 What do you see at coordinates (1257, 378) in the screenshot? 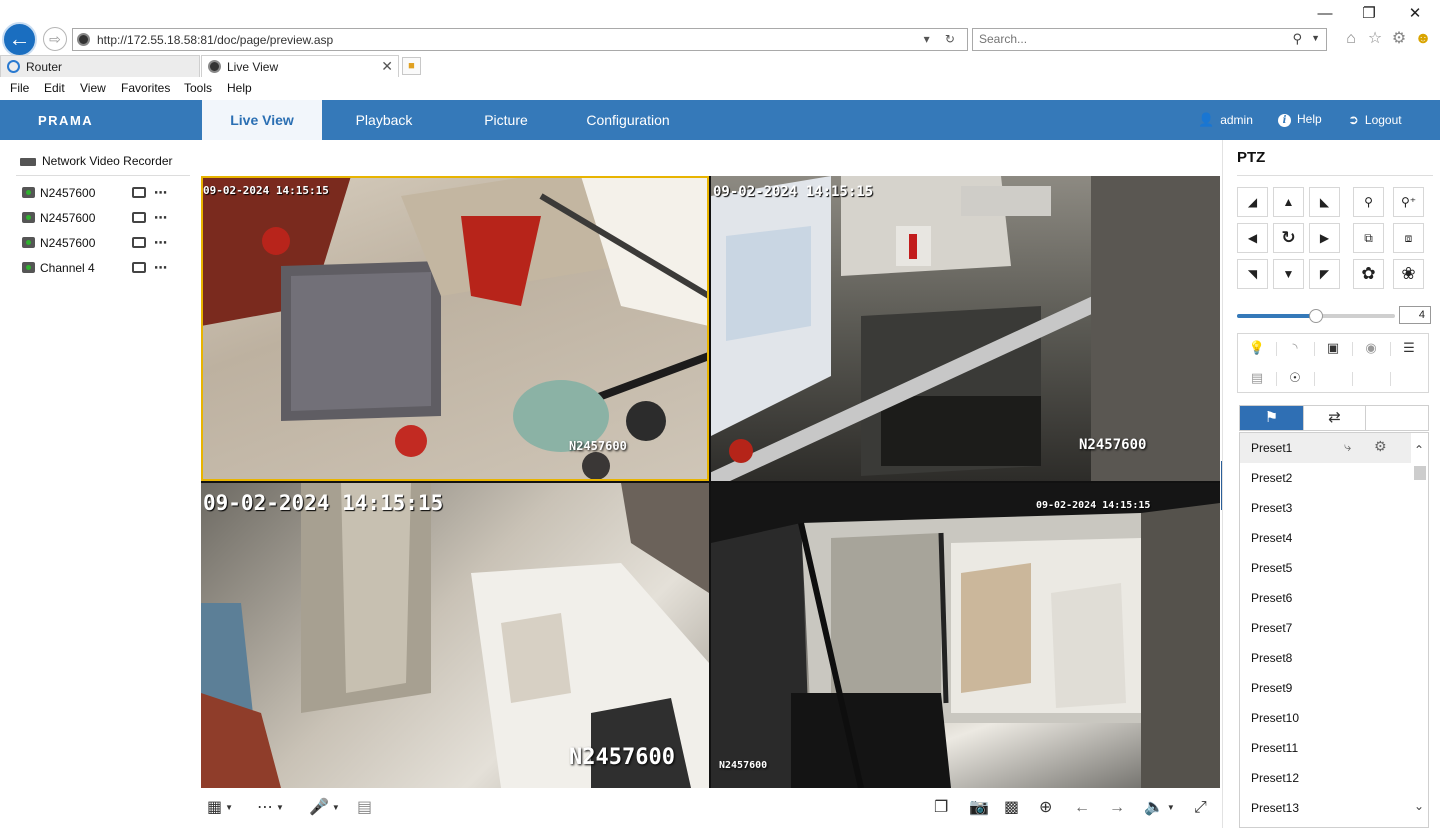
I see `manual-track-button: ▤` at bounding box center [1257, 378].